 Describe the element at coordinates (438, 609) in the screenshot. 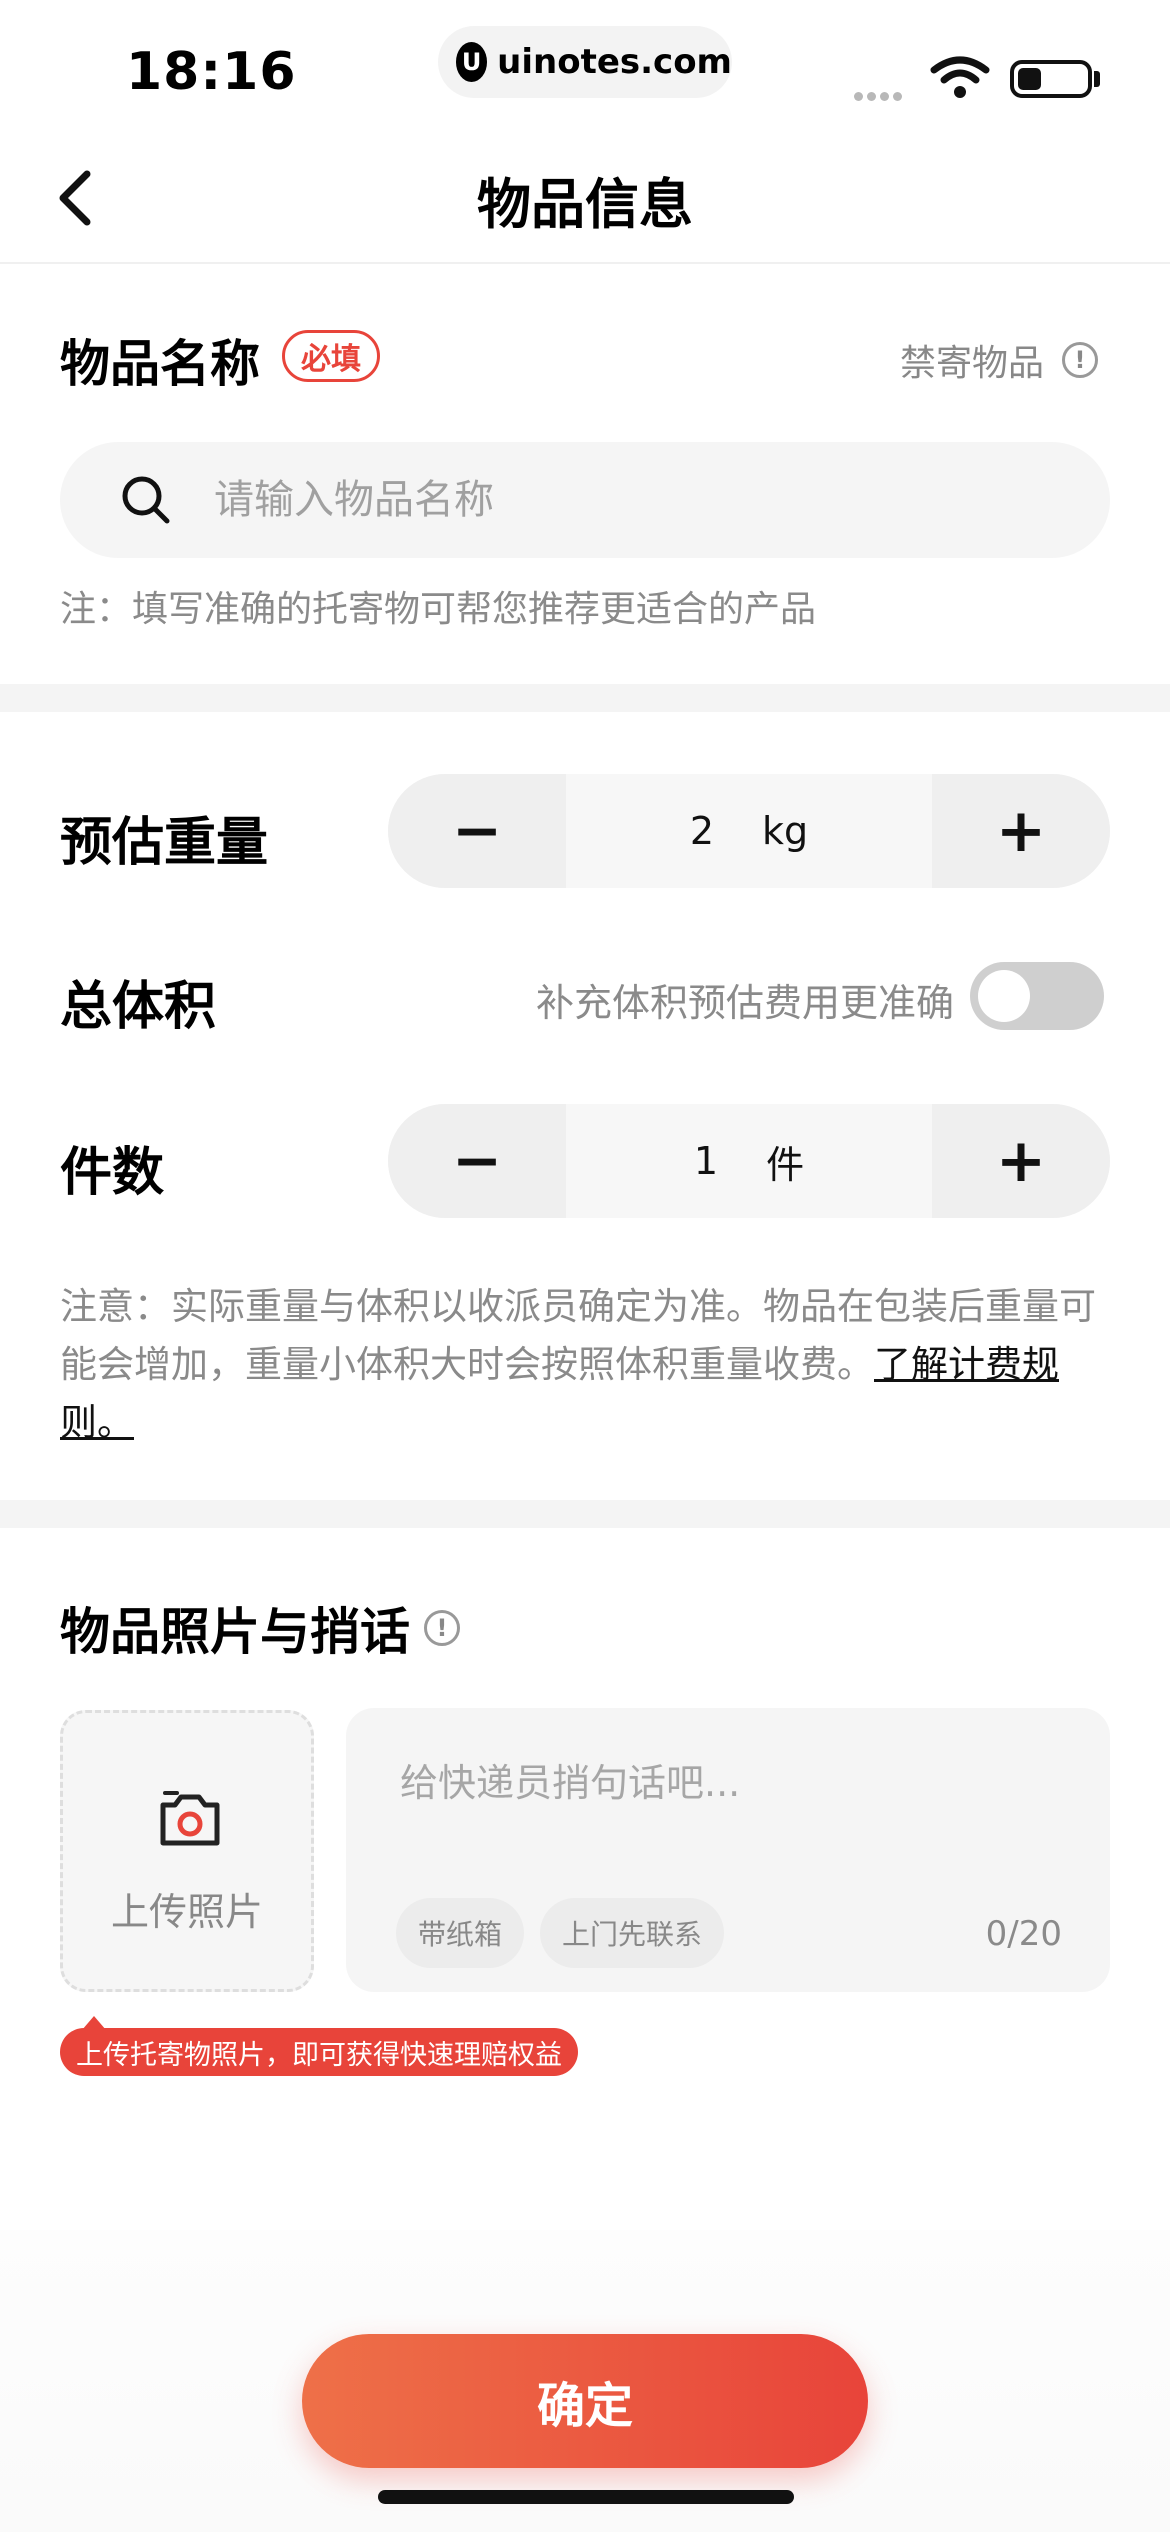

I see `item-name-note: 注：填写准确的托寄物可帮您推荐更适合的产品` at that location.